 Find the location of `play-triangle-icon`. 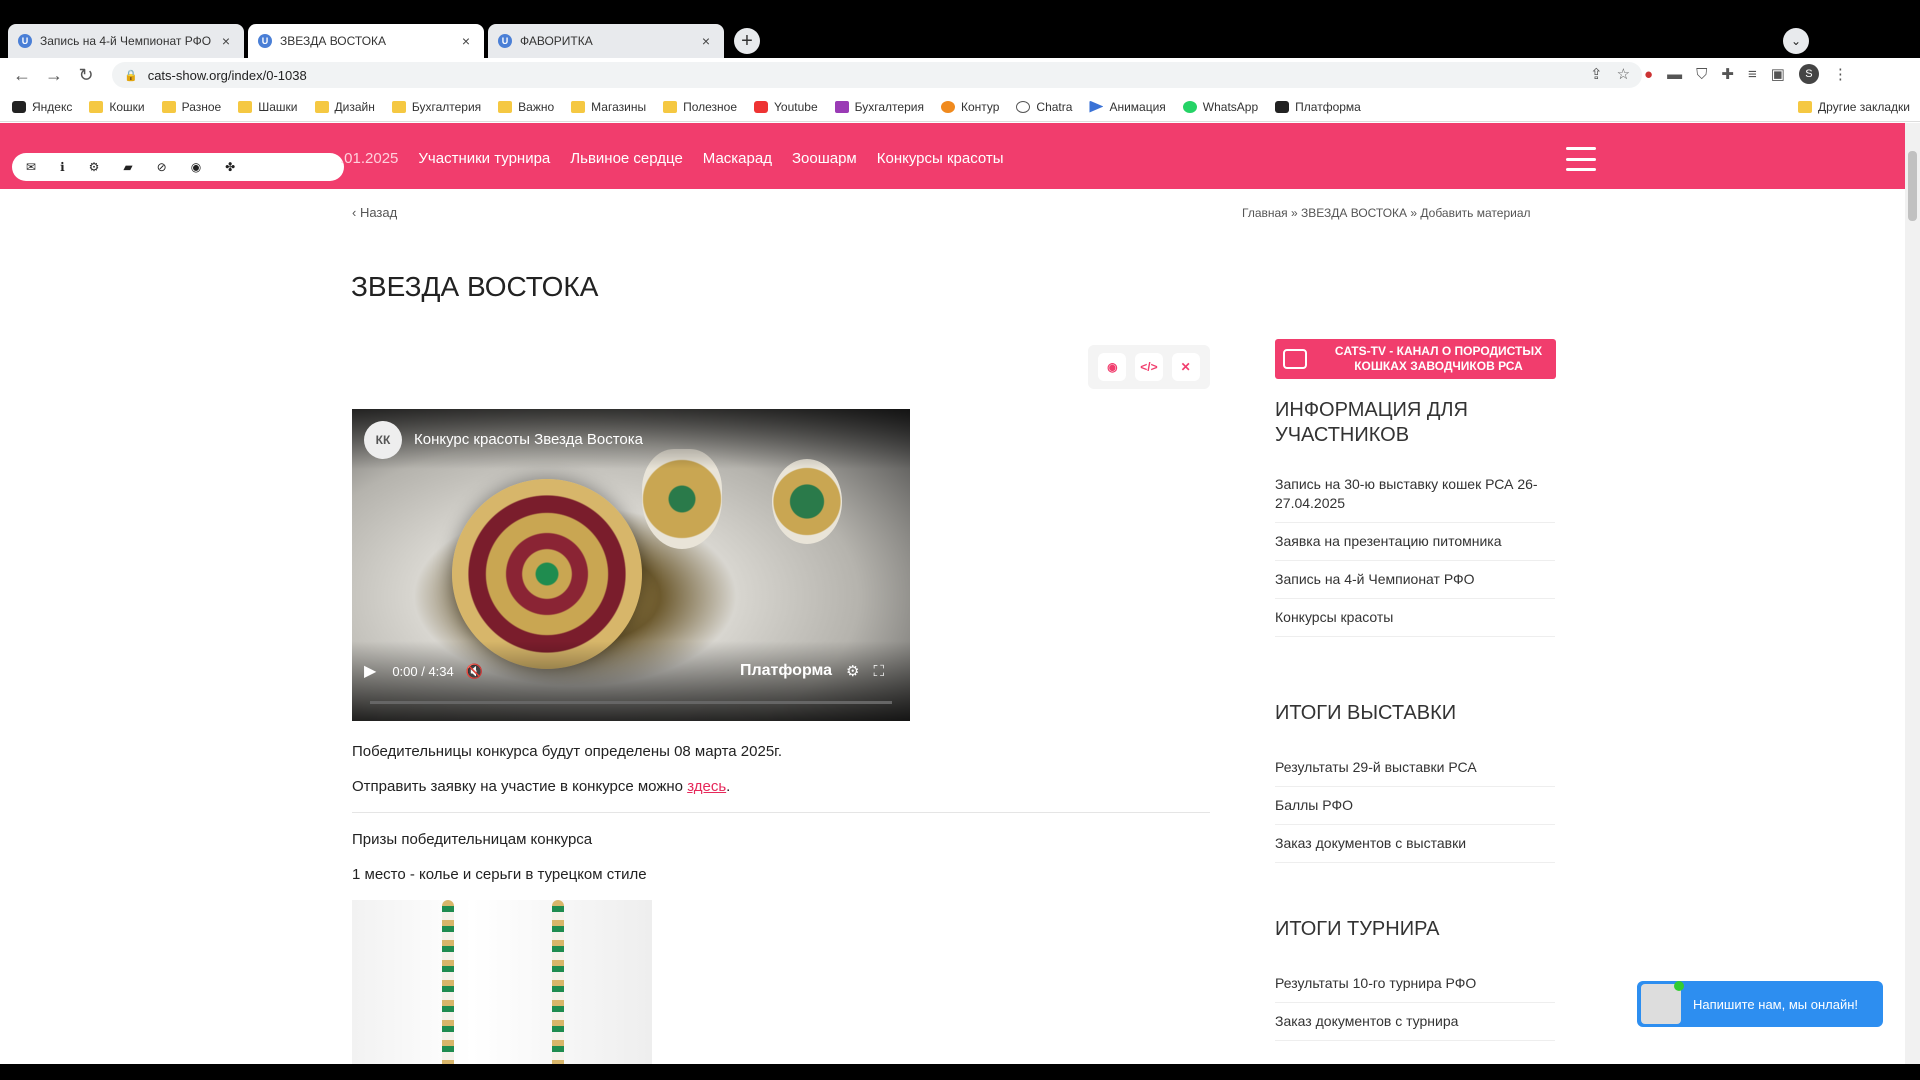

play-triangle-icon is located at coordinates (1096, 106).